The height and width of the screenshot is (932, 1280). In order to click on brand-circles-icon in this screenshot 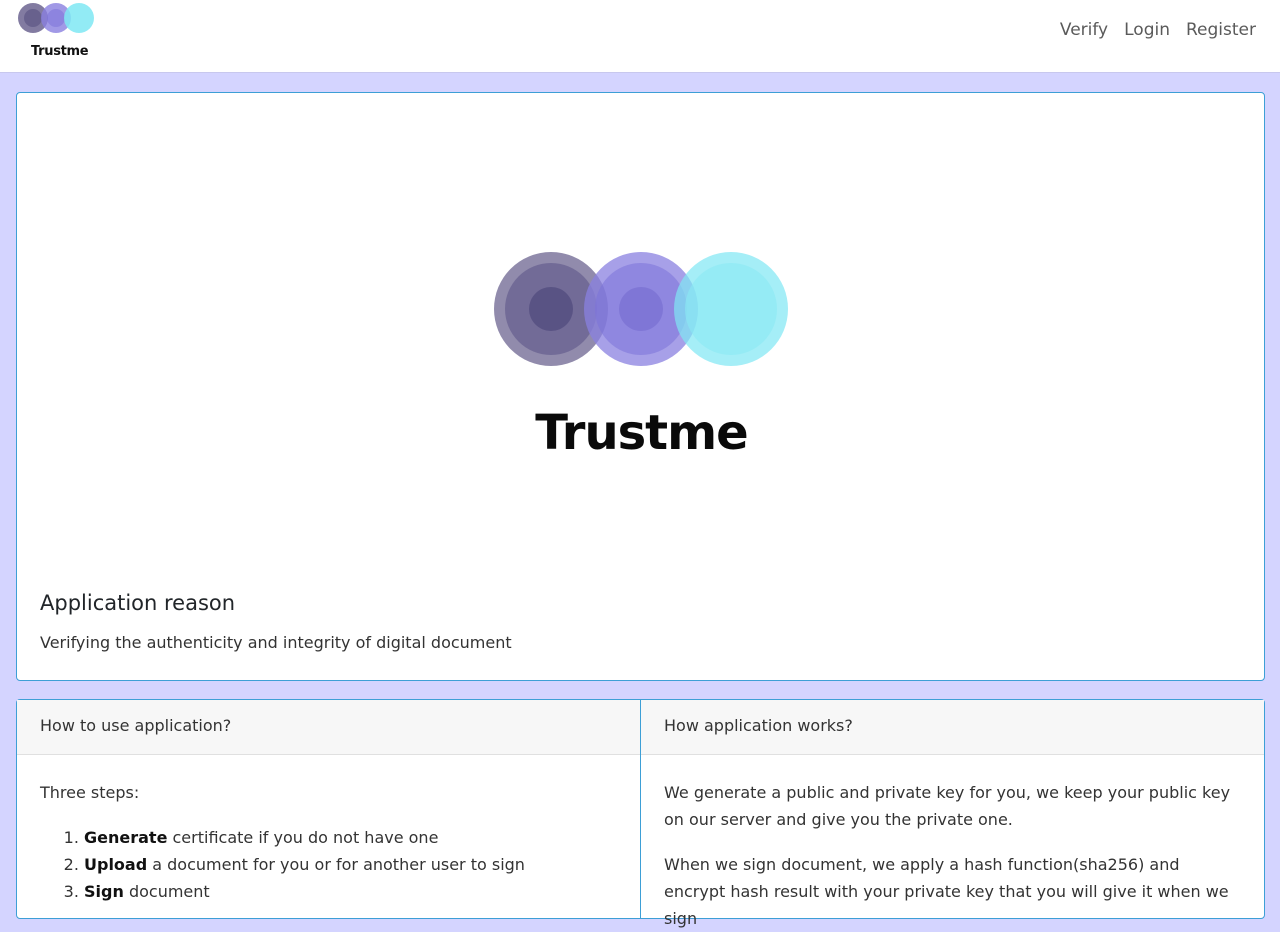, I will do `click(56, 18)`.